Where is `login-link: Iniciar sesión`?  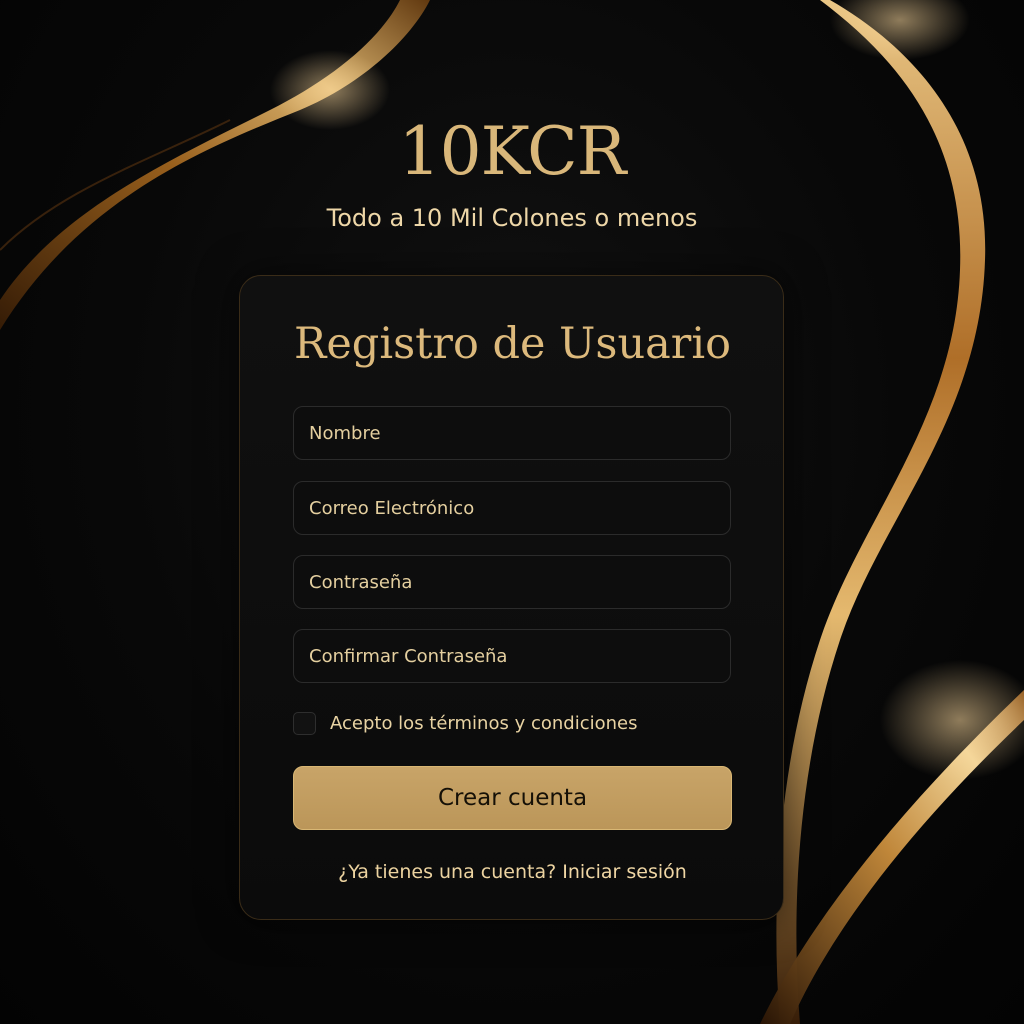
login-link: Iniciar sesión is located at coordinates (624, 872).